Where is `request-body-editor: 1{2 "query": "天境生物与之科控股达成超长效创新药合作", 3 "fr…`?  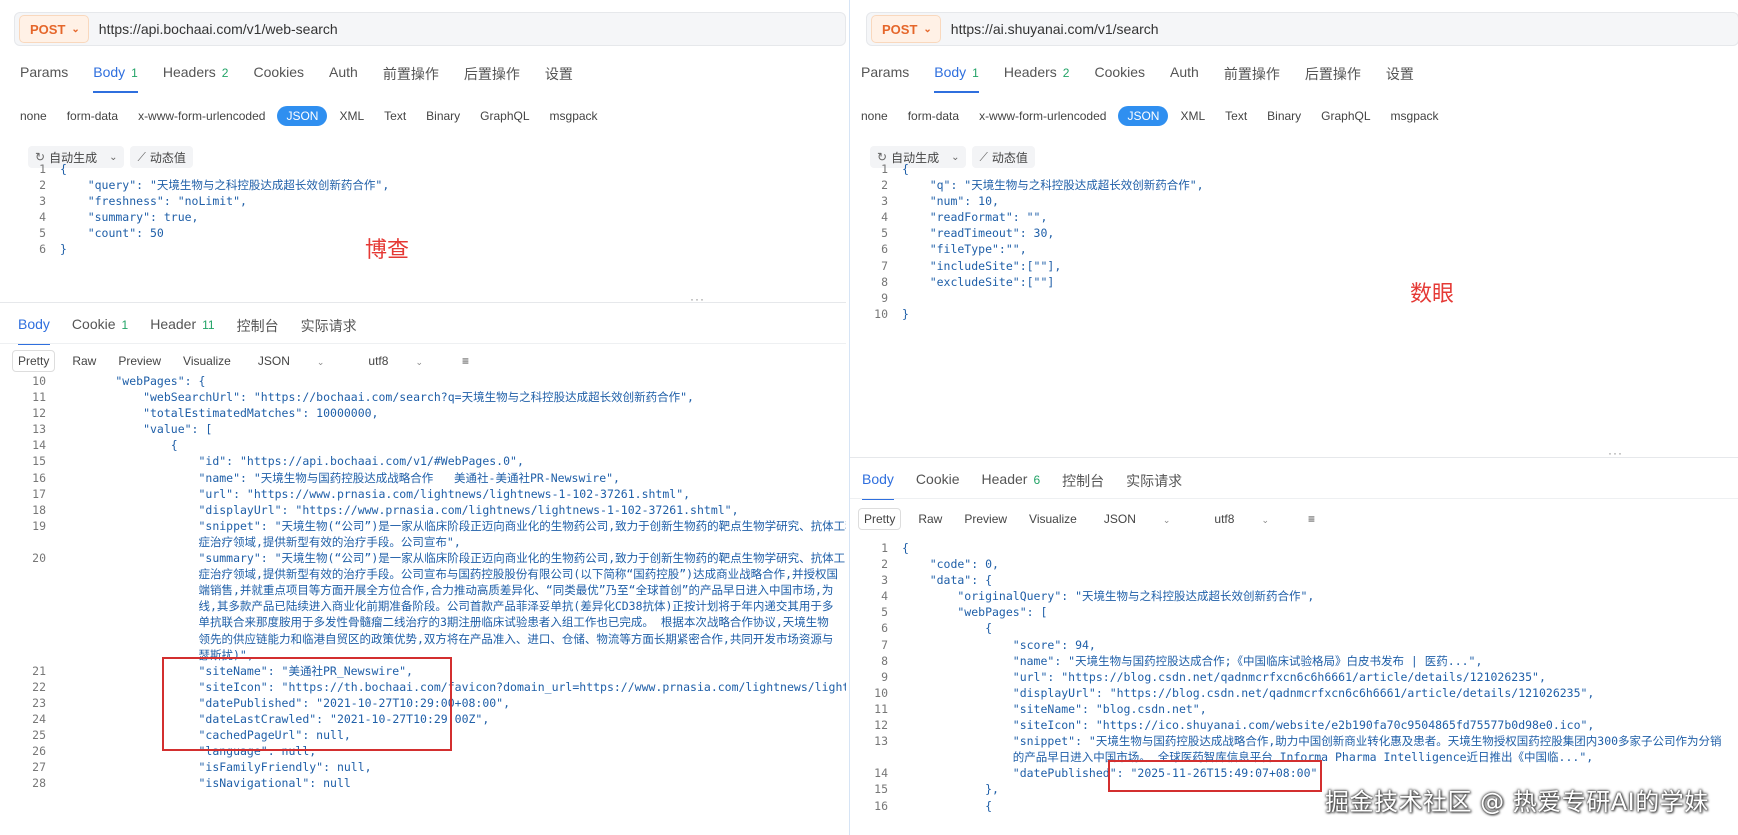 request-body-editor: 1{2 "query": "天境生物与之科控股达成超长效创新药合作", 3 "fr… is located at coordinates (203, 209).